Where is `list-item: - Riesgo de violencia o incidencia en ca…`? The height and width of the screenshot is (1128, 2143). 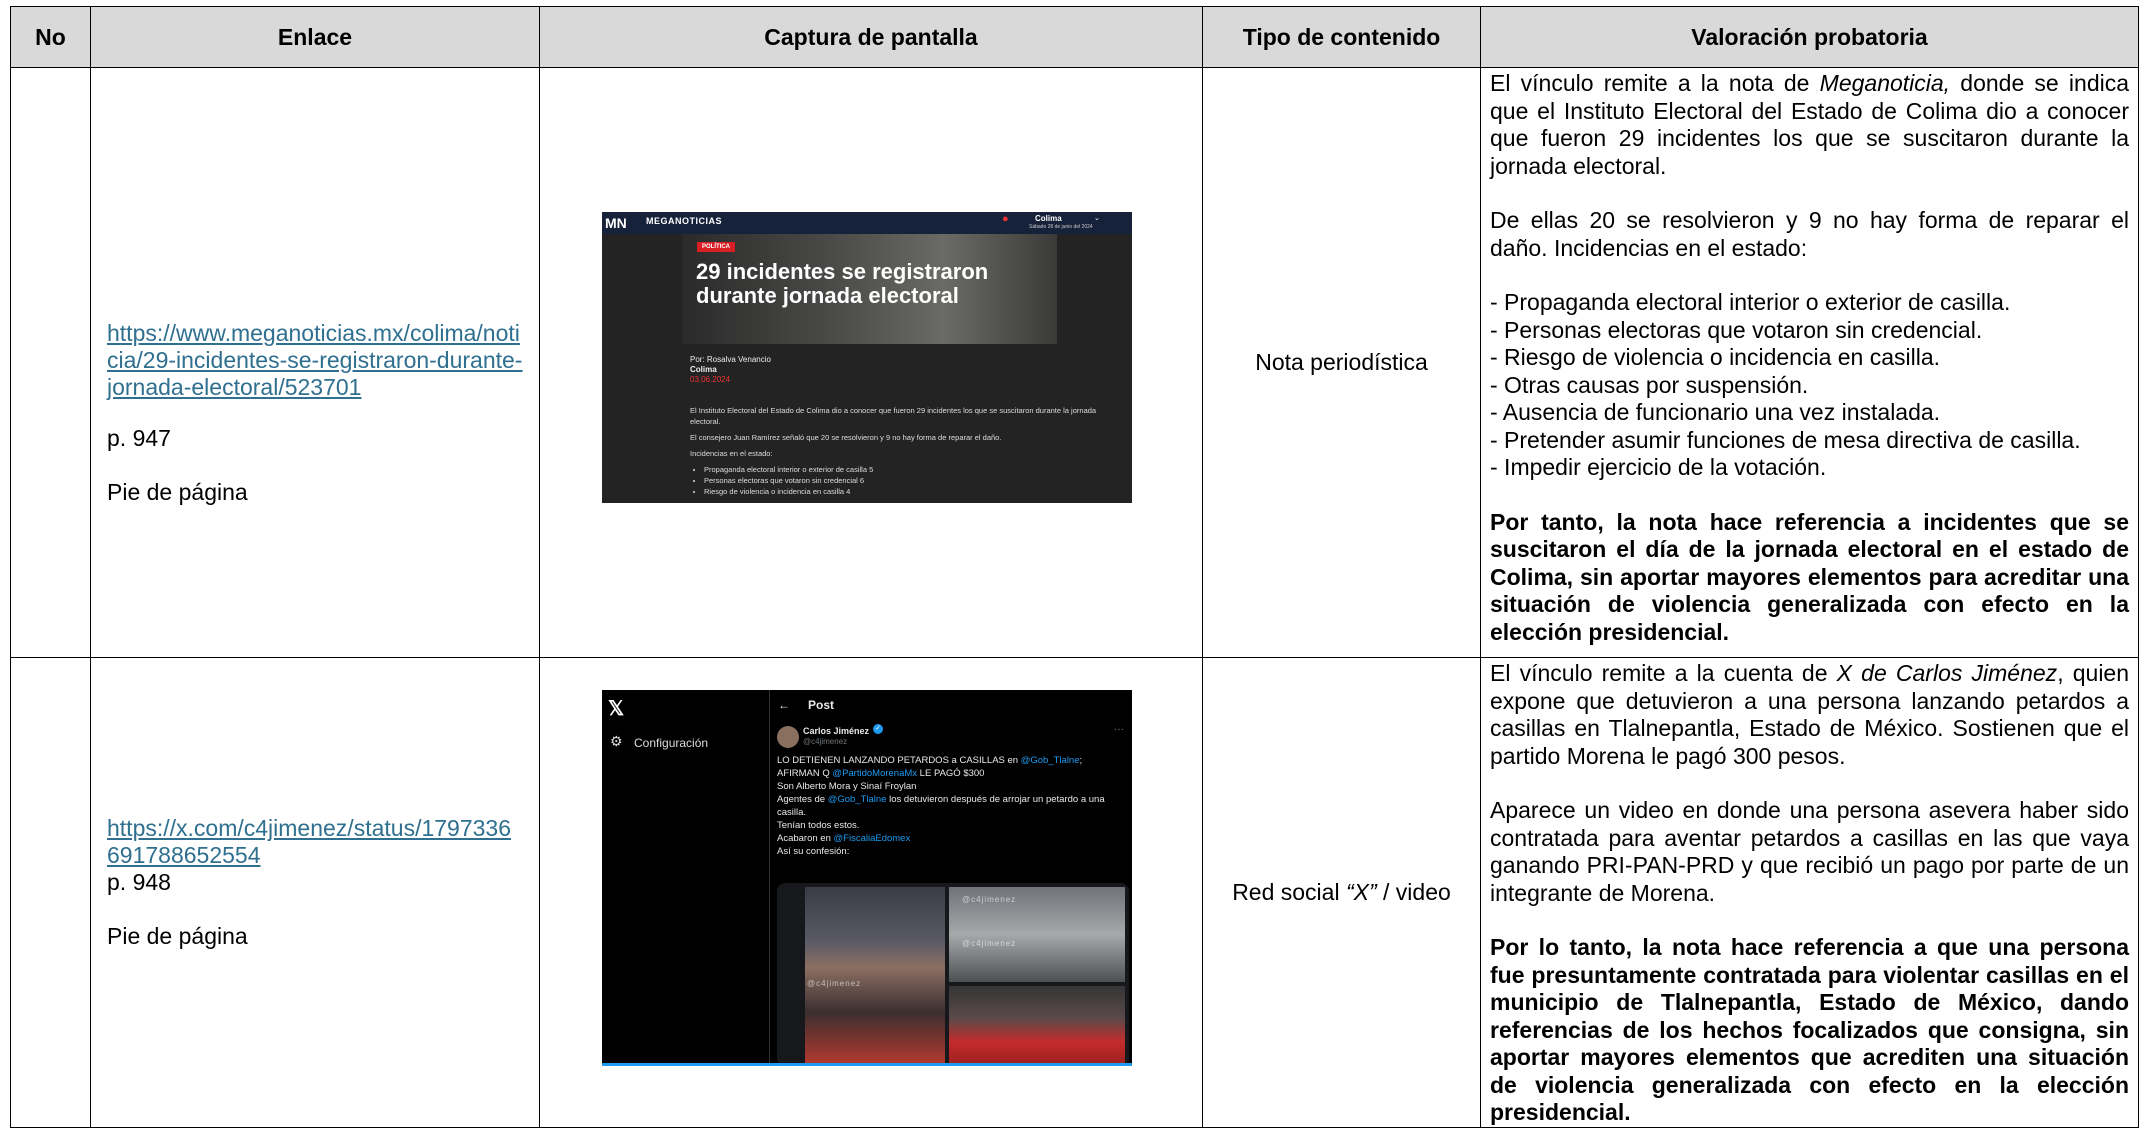 list-item: - Riesgo de violencia o incidencia en ca… is located at coordinates (1715, 357).